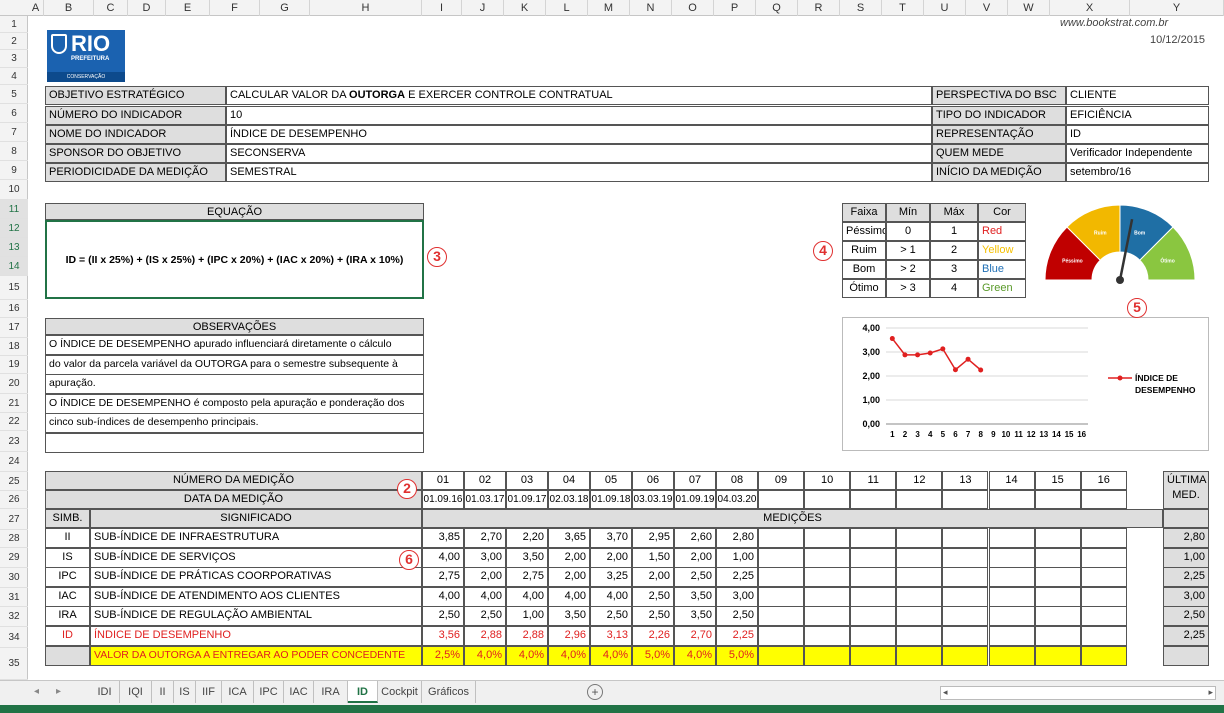  Describe the element at coordinates (14, 266) in the screenshot. I see `row-header-14: 14` at that location.